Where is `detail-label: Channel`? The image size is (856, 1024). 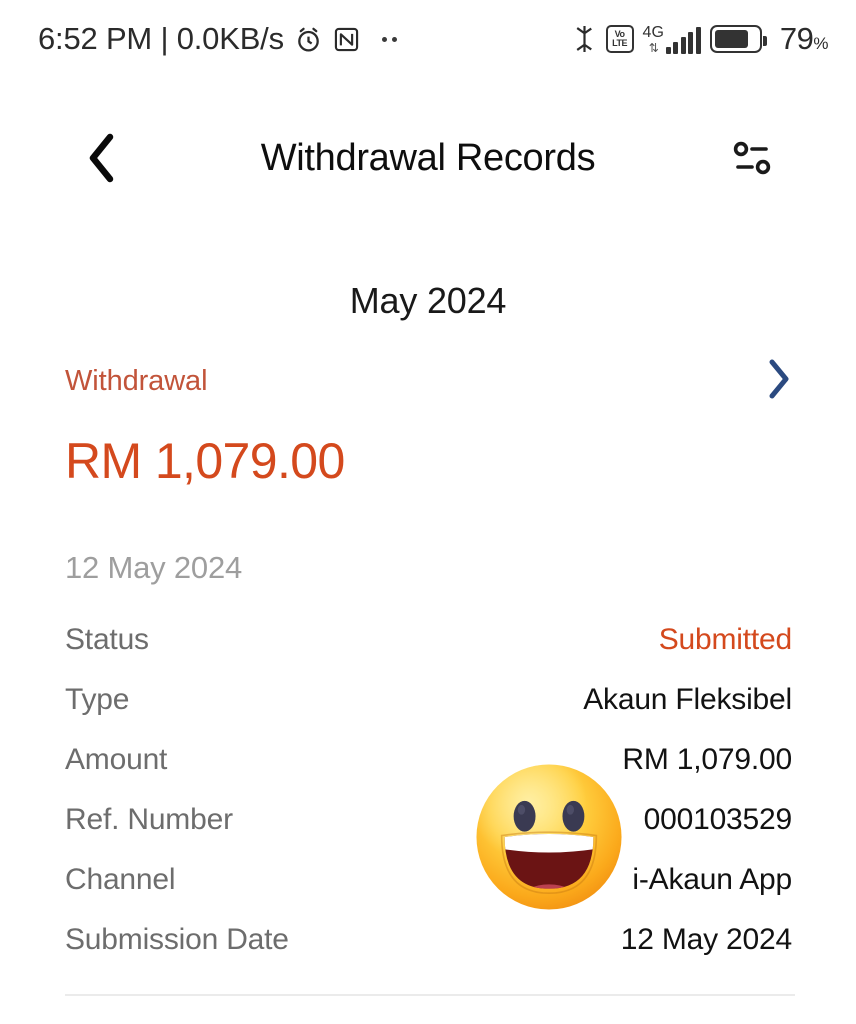
detail-label: Channel is located at coordinates (120, 879).